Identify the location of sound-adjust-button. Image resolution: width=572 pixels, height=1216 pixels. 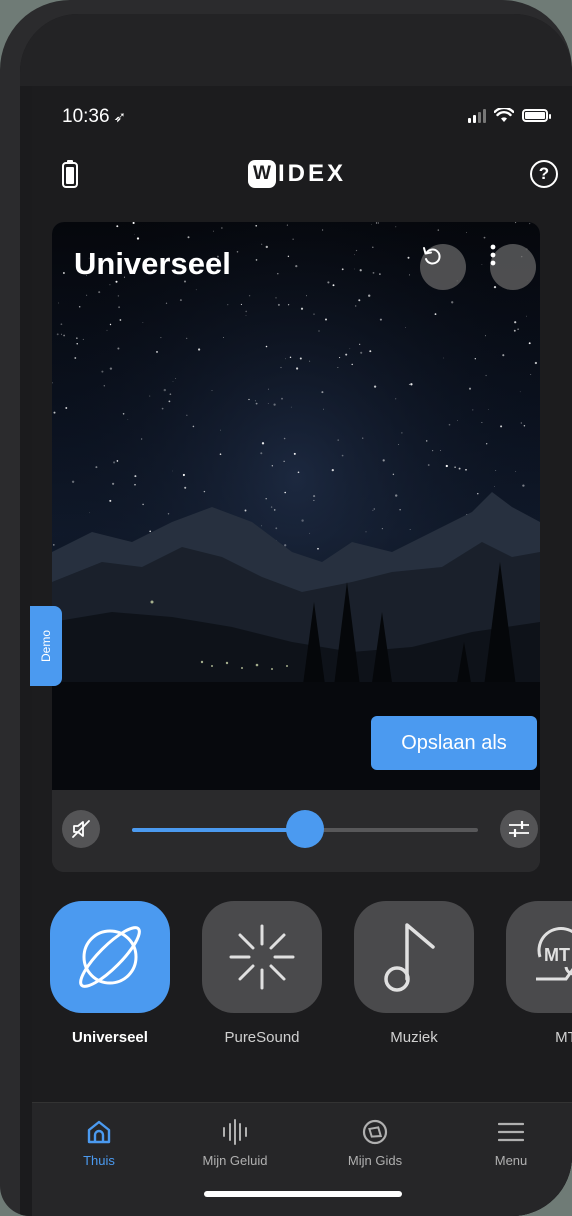
(519, 829).